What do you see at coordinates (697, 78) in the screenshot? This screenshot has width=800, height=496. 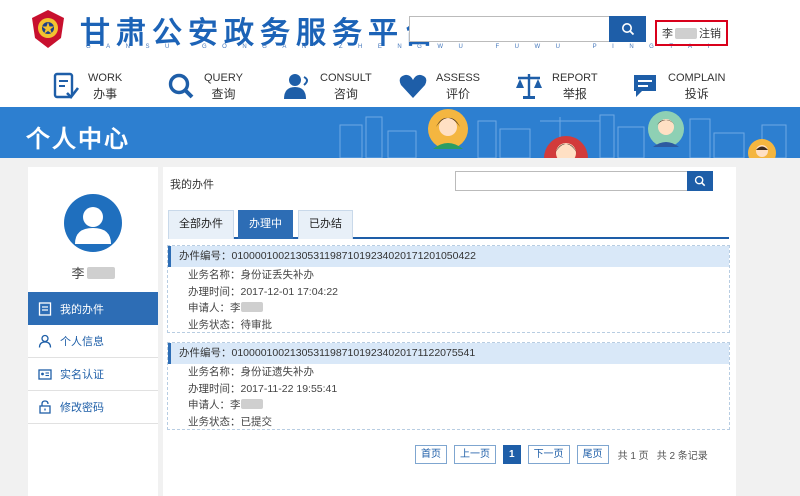 I see `nav-complain-en: COMPLAIN` at bounding box center [697, 78].